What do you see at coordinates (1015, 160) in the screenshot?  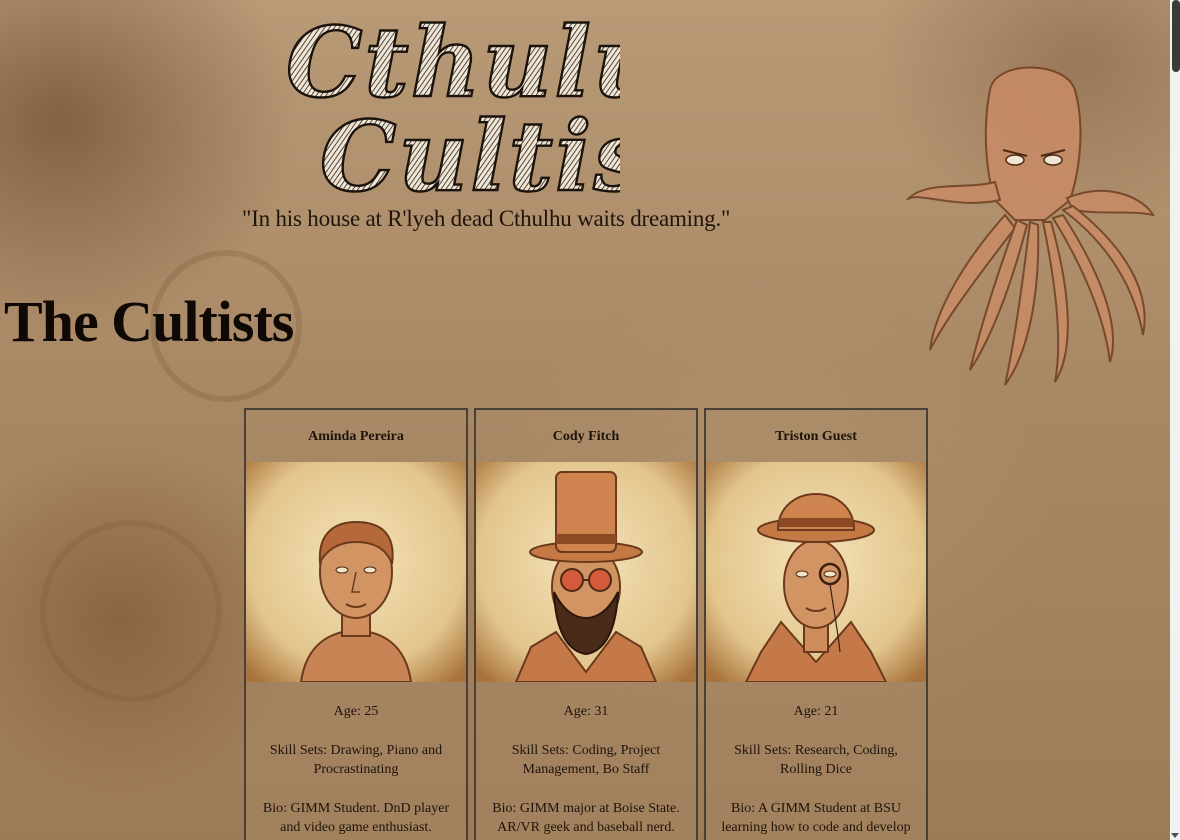 I see `cthulhu-eye-left` at bounding box center [1015, 160].